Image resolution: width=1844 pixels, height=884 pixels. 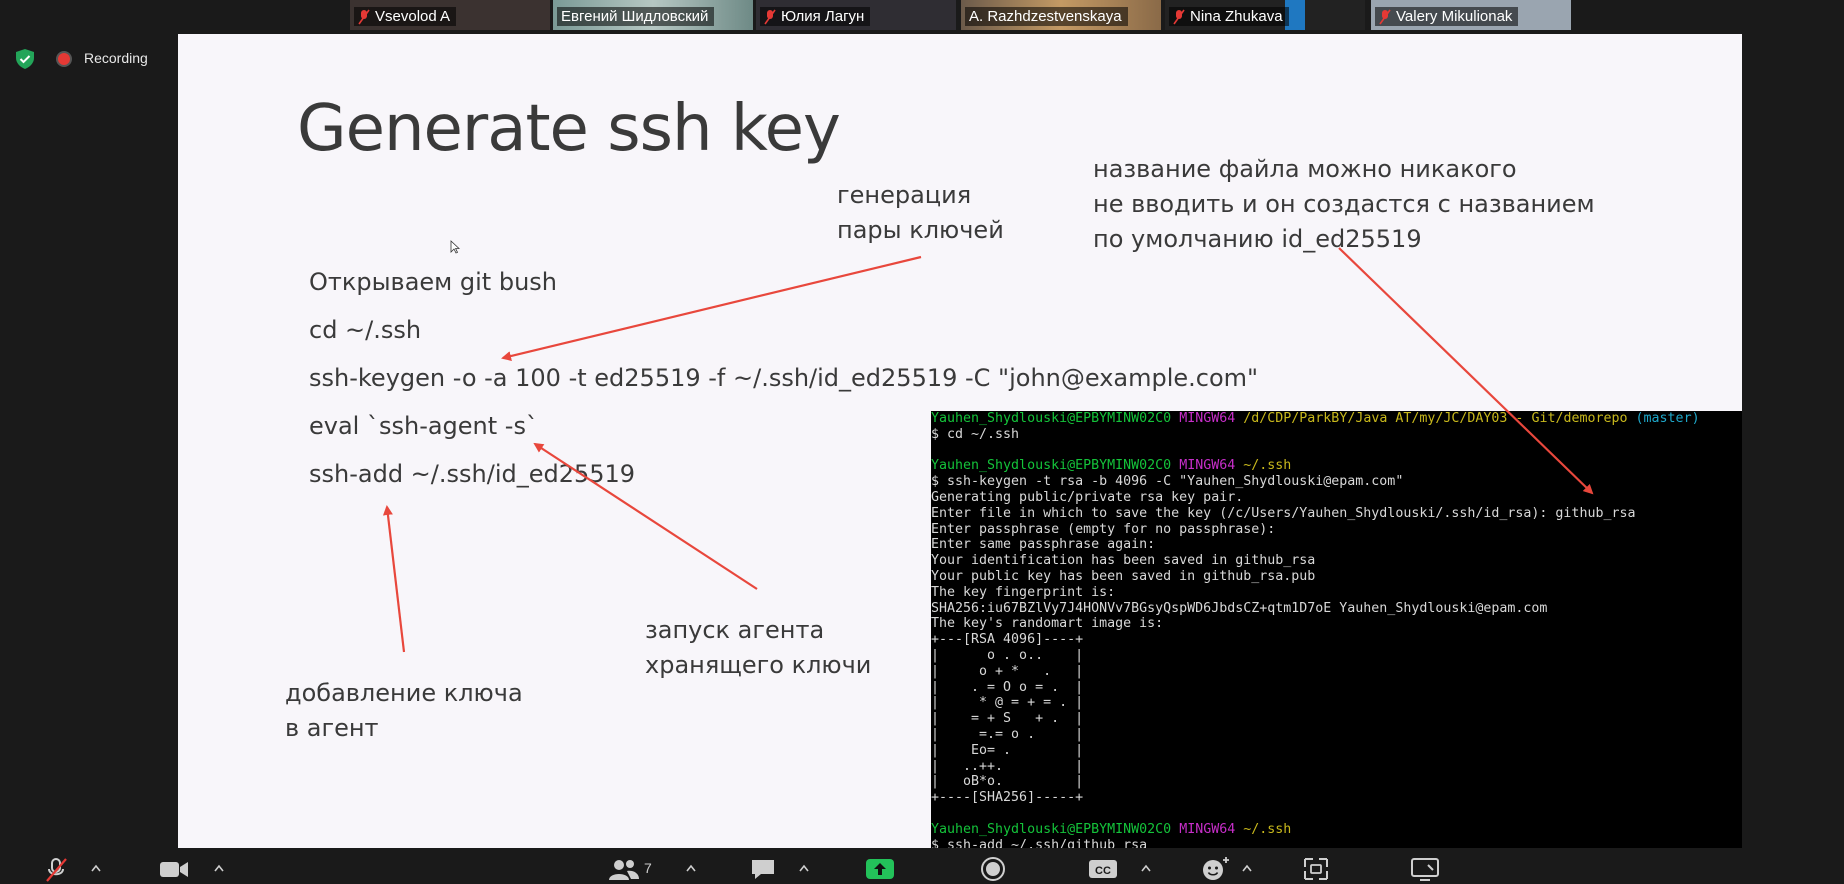 What do you see at coordinates (993, 869) in the screenshot?
I see `record-icon` at bounding box center [993, 869].